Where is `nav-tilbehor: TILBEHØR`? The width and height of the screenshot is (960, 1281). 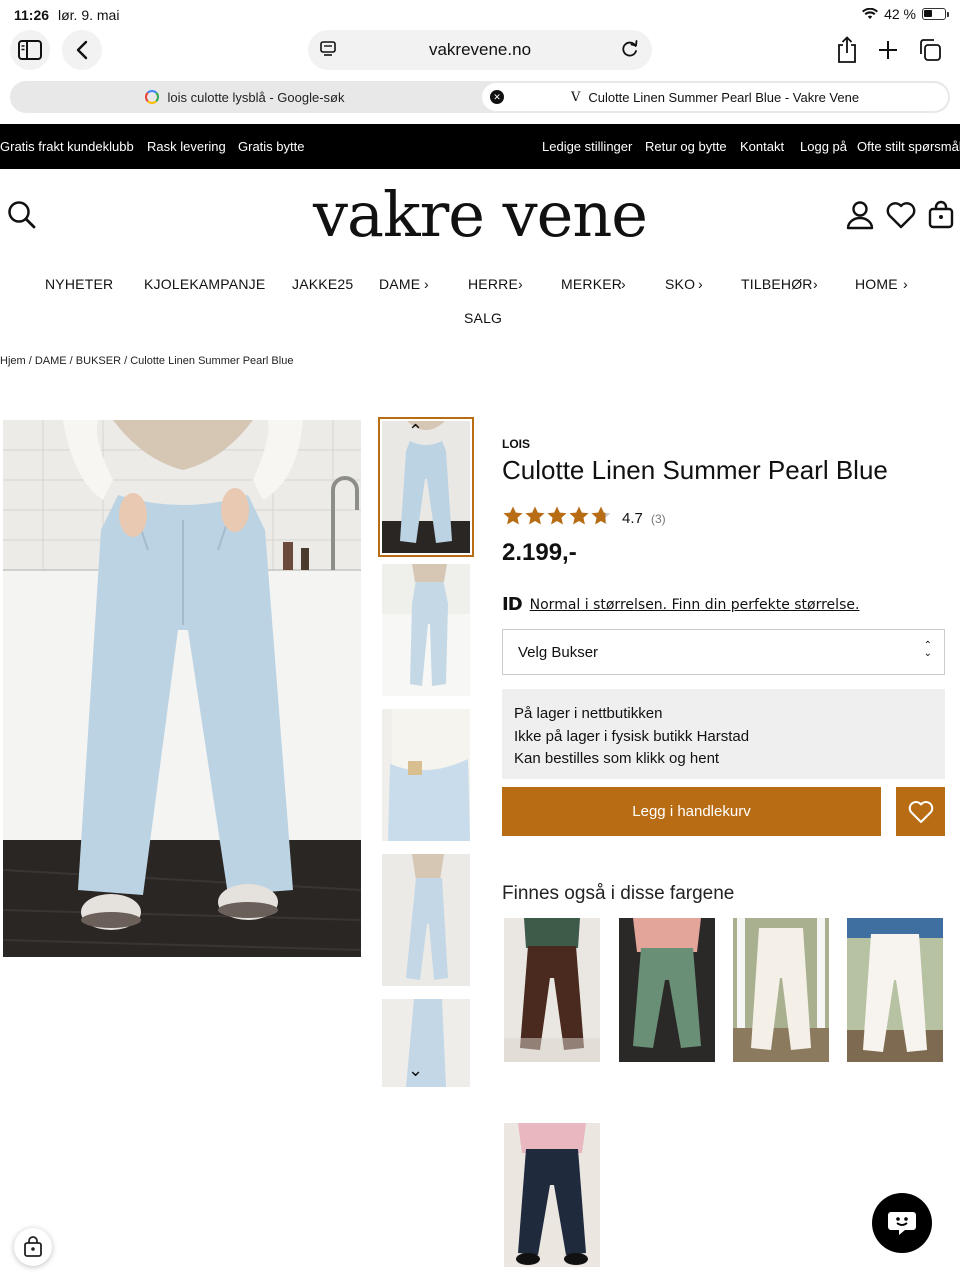
nav-tilbehor: TILBEHØR is located at coordinates (777, 284).